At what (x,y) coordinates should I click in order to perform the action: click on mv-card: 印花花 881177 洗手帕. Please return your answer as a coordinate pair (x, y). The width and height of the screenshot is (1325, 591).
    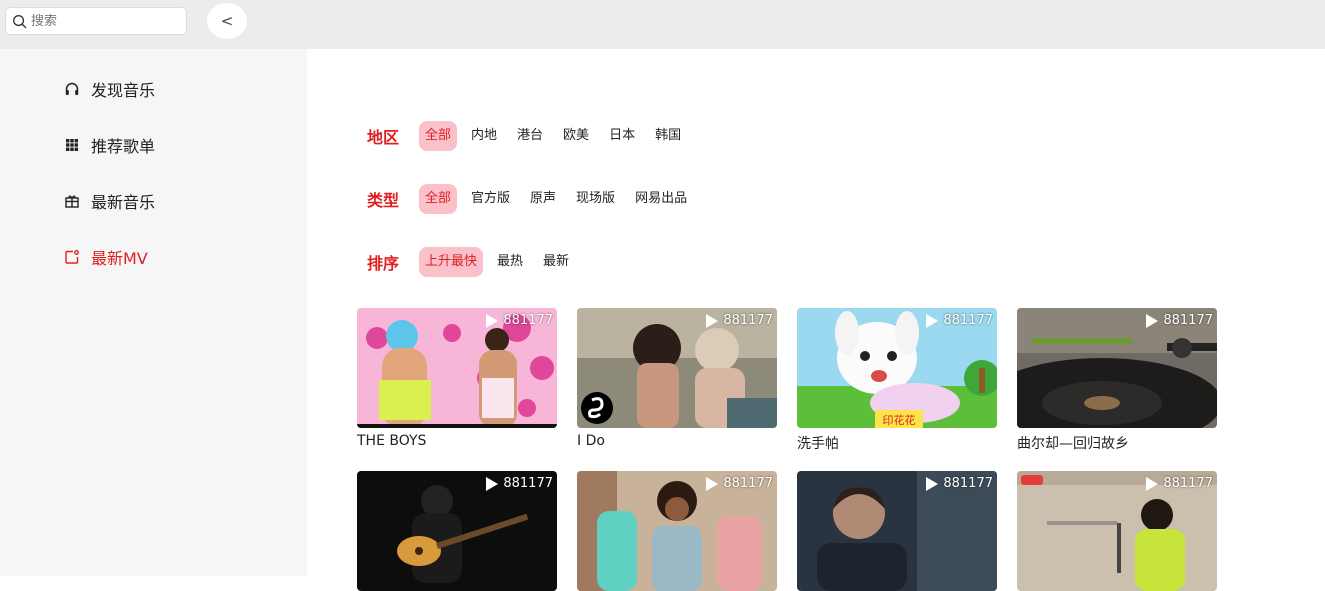
    Looking at the image, I should click on (897, 380).